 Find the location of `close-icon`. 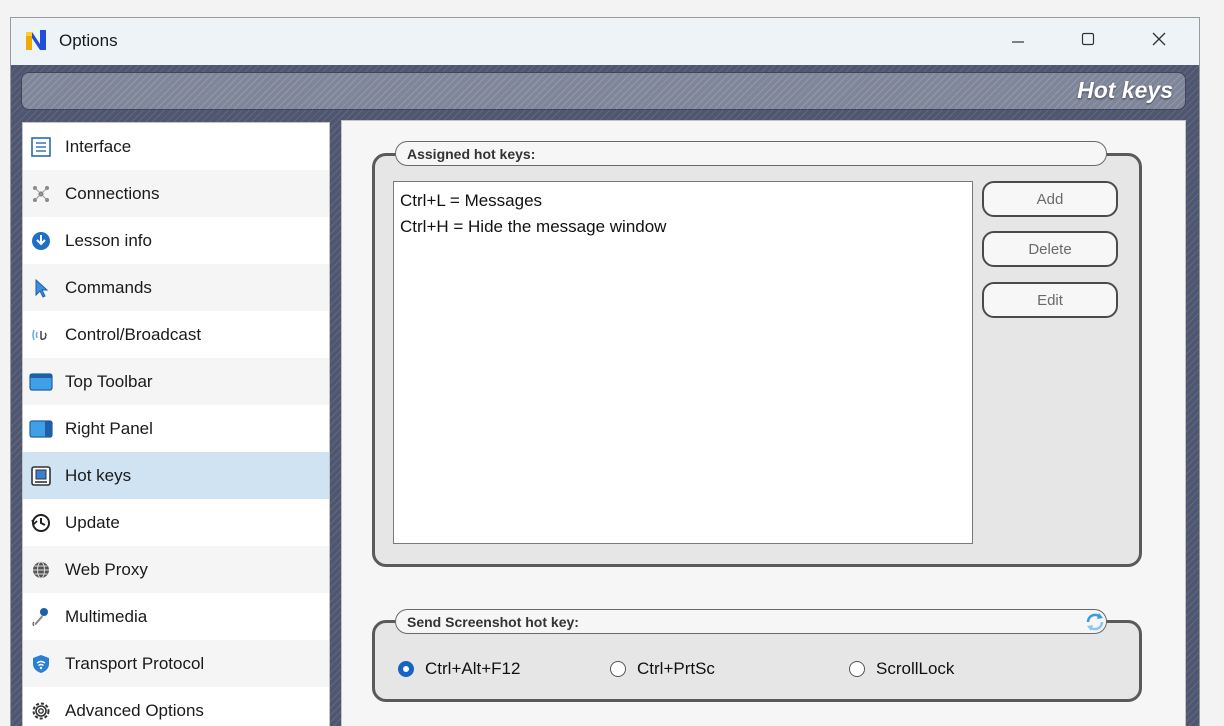

close-icon is located at coordinates (1159, 41).